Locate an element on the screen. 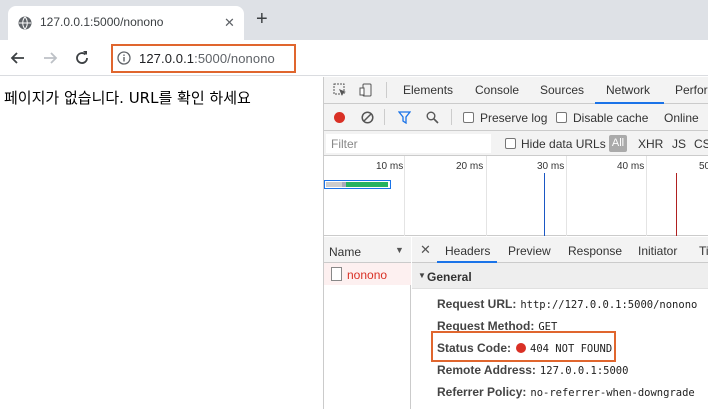 The height and width of the screenshot is (409, 708). field-value: http://127.0.0.1:5000/nonono is located at coordinates (609, 305).